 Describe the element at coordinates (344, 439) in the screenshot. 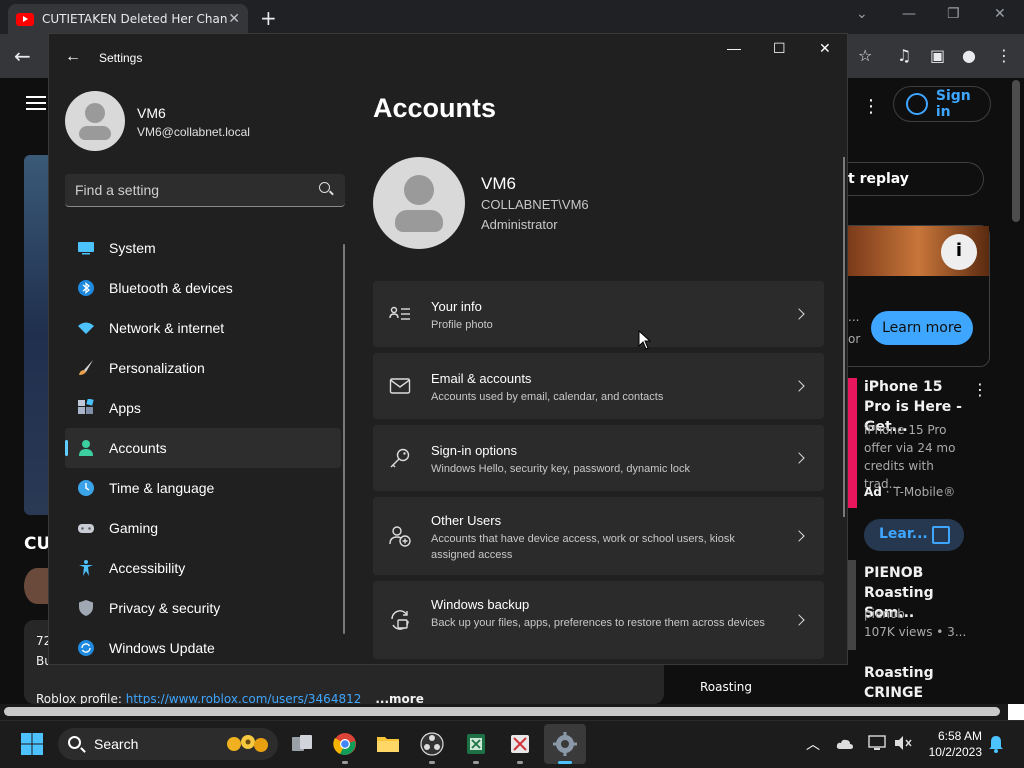

I see `nav-scrollbar` at that location.